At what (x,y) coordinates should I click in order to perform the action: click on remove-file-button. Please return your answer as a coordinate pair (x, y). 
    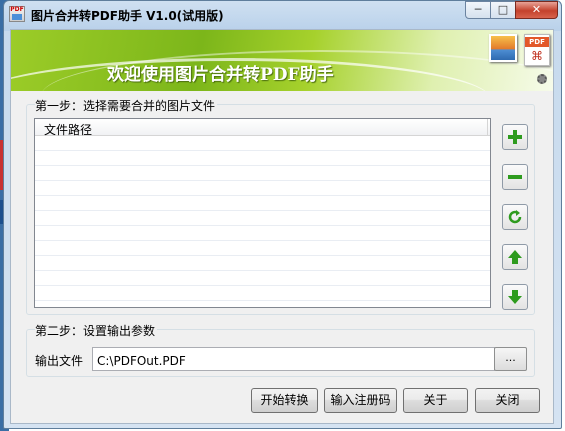
    Looking at the image, I should click on (515, 177).